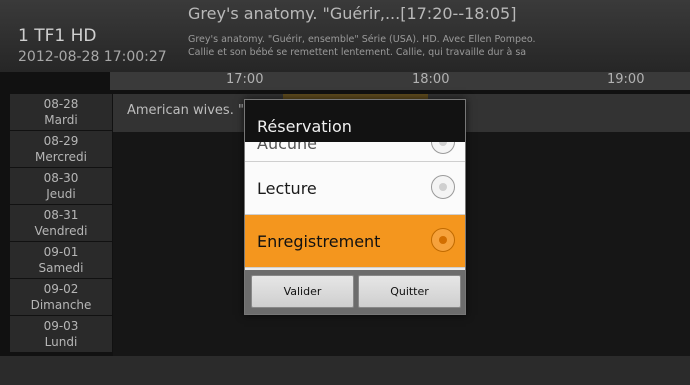 This screenshot has width=690, height=385. What do you see at coordinates (61, 186) in the screenshot?
I see `day-item: 08-30 Jeudi` at bounding box center [61, 186].